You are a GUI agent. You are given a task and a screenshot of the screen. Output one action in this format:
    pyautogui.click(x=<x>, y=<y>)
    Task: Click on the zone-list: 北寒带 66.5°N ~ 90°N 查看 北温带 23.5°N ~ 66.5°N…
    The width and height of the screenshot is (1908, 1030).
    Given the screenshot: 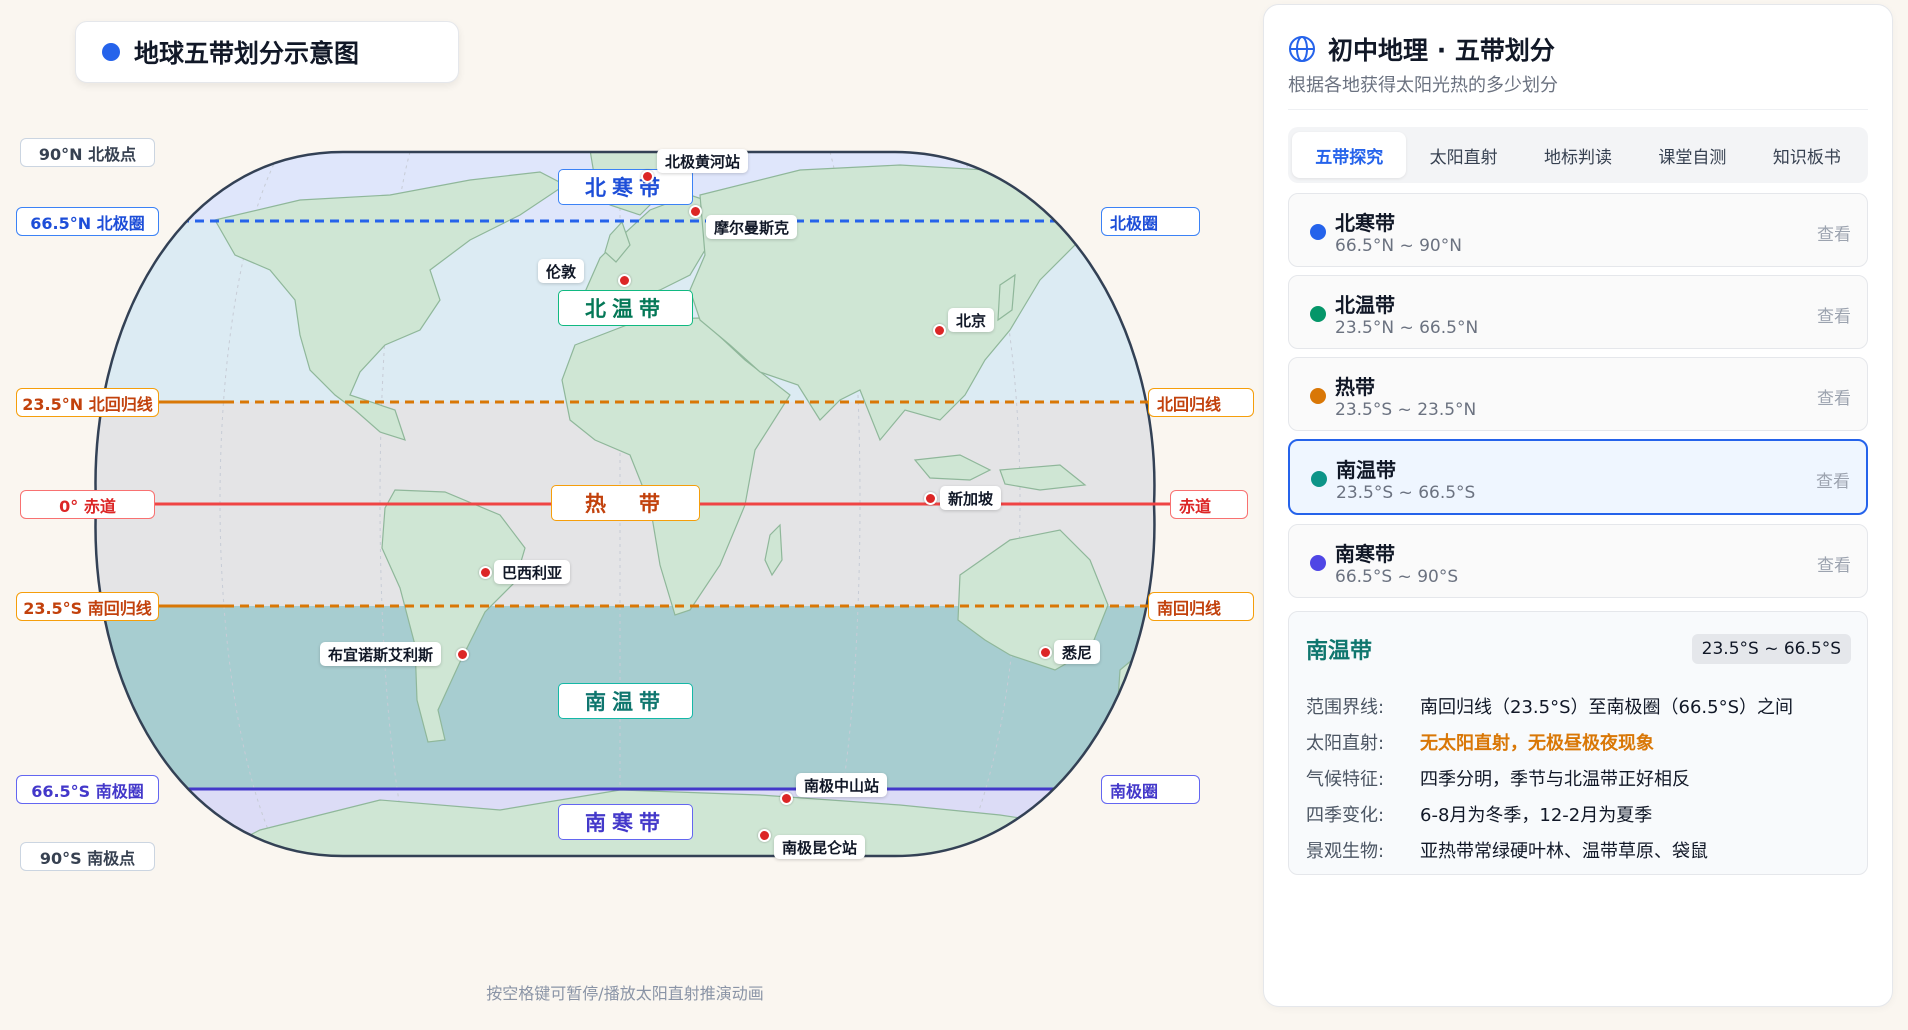 What is the action you would take?
    pyautogui.click(x=1578, y=399)
    